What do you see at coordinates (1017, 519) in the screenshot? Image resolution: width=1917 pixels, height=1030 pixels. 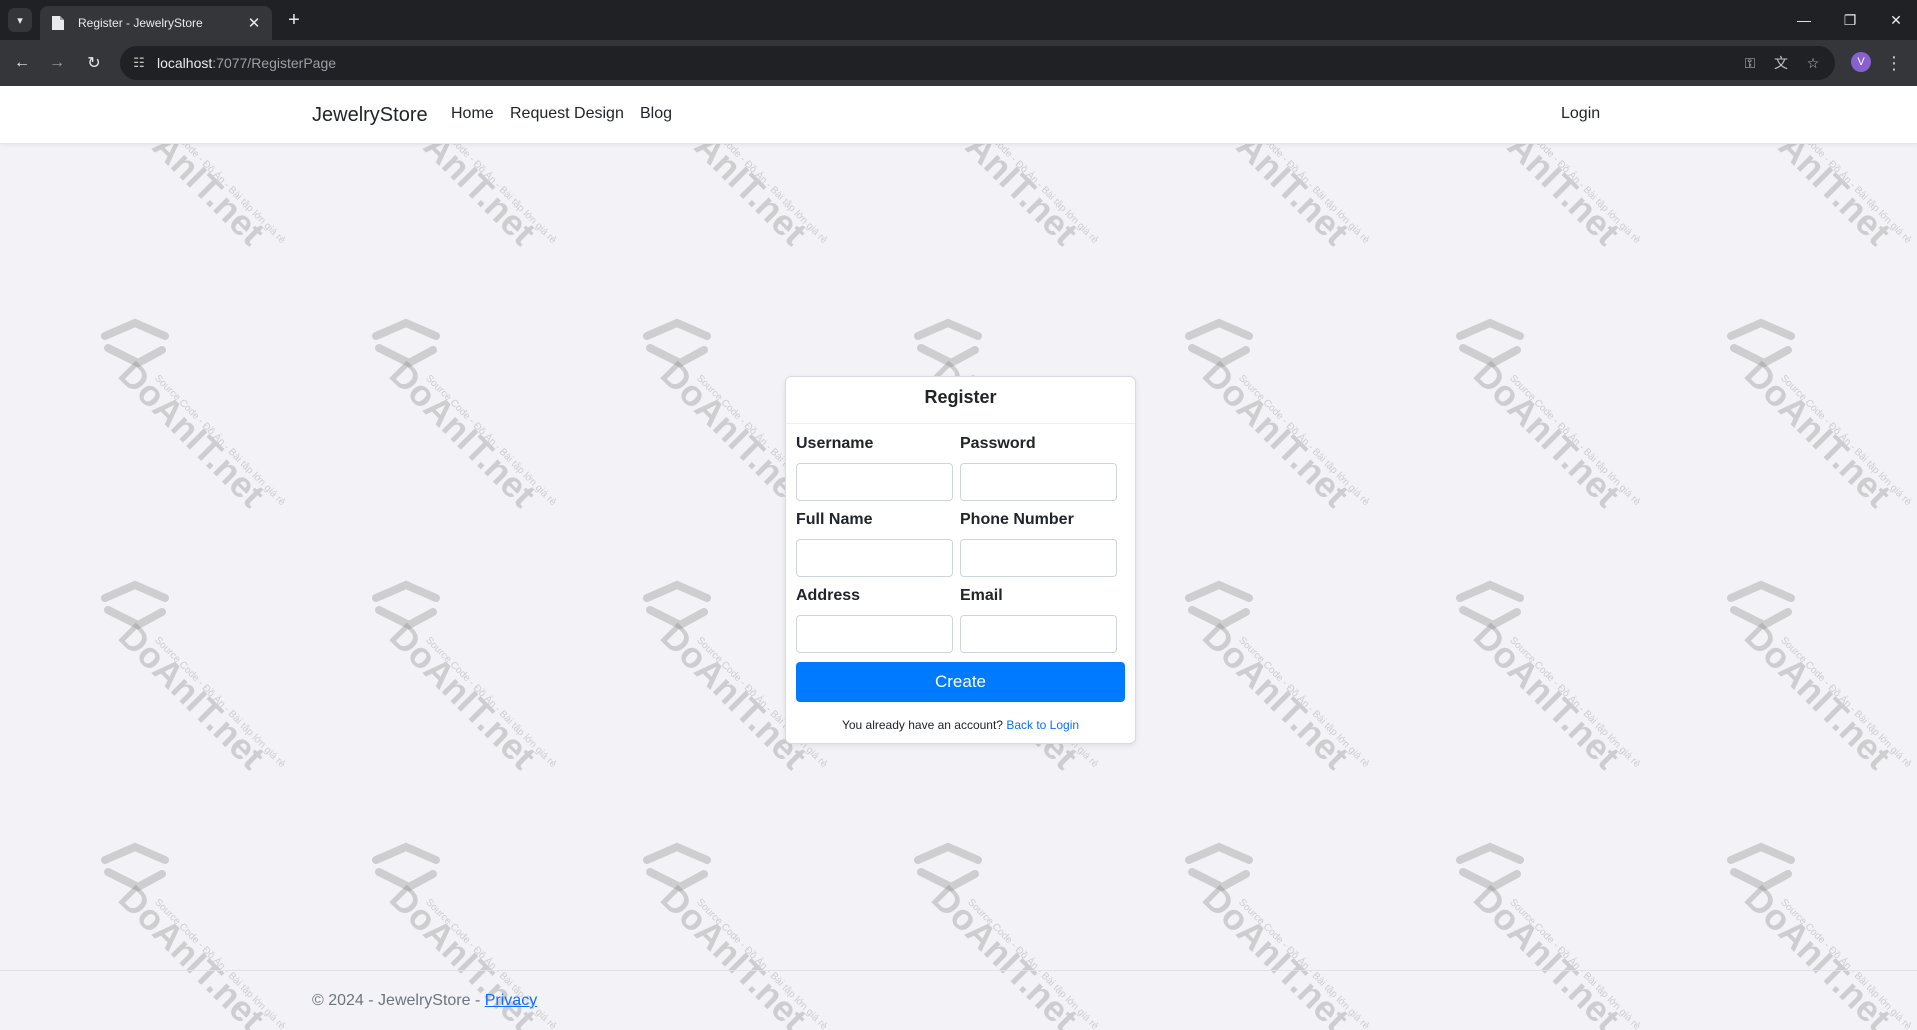 I see `phone-label: Phone Number` at bounding box center [1017, 519].